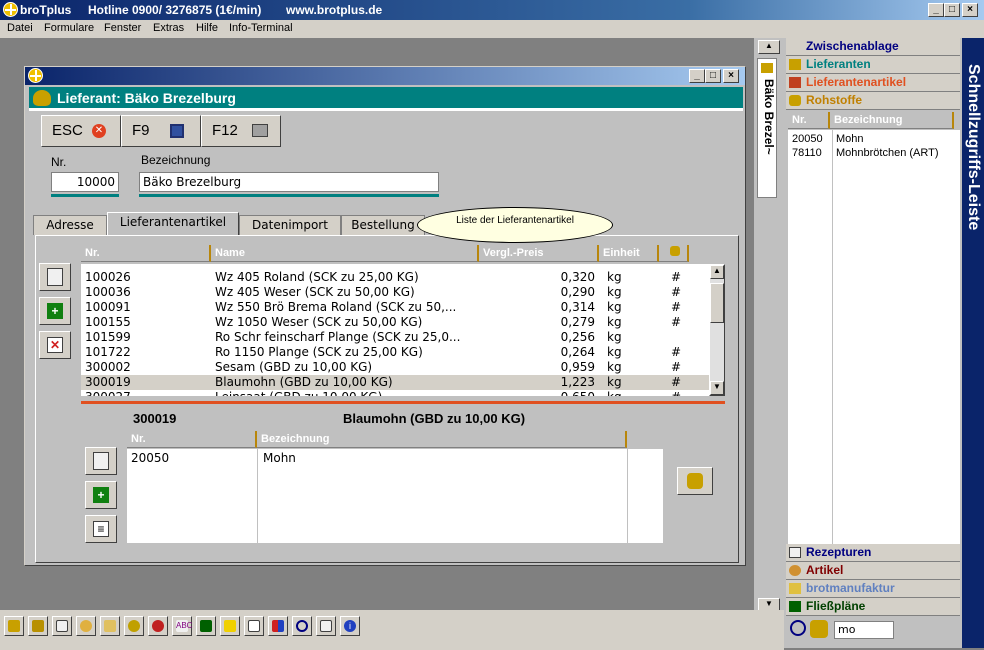  What do you see at coordinates (819, 629) in the screenshot?
I see `sack-icon` at bounding box center [819, 629].